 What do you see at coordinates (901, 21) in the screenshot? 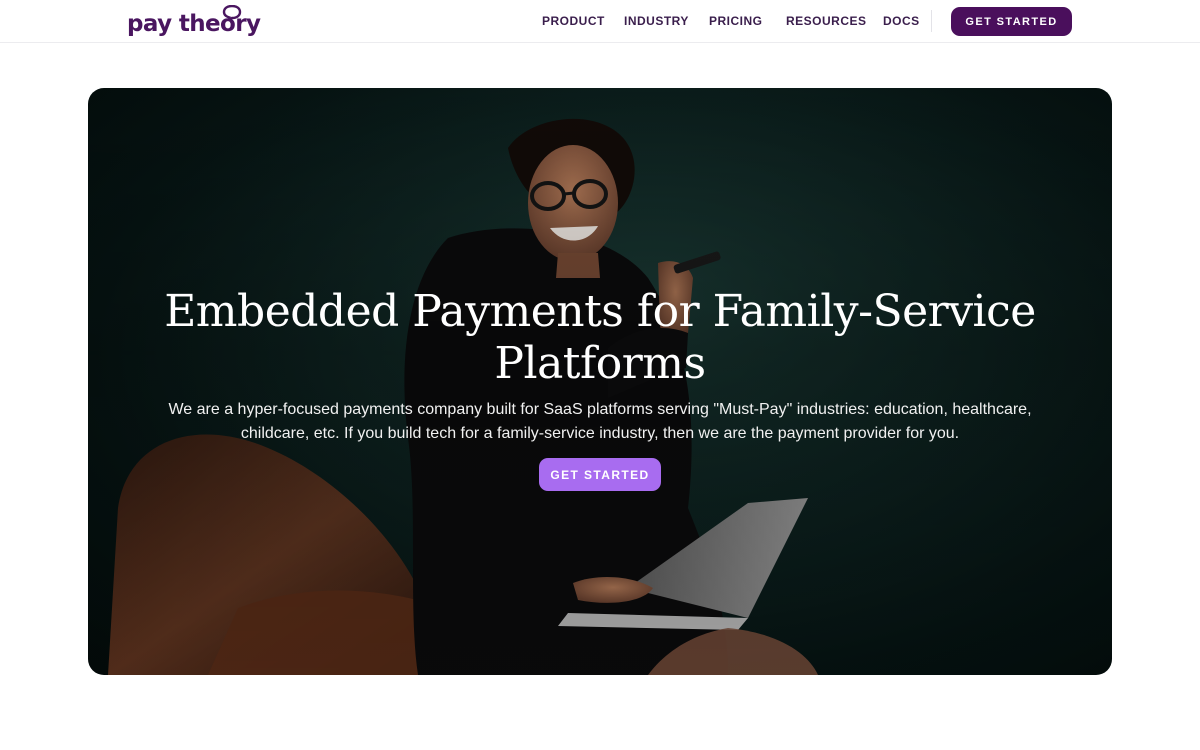
I see `nav-item-docs: DOCS` at bounding box center [901, 21].